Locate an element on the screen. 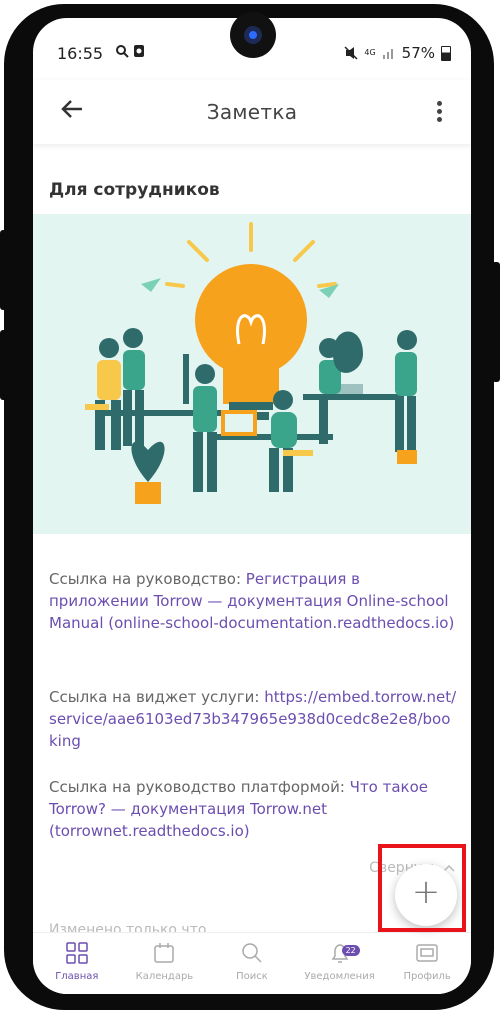 Image resolution: width=500 pixels, height=1016 pixels. camera-app-icon is located at coordinates (139, 51).